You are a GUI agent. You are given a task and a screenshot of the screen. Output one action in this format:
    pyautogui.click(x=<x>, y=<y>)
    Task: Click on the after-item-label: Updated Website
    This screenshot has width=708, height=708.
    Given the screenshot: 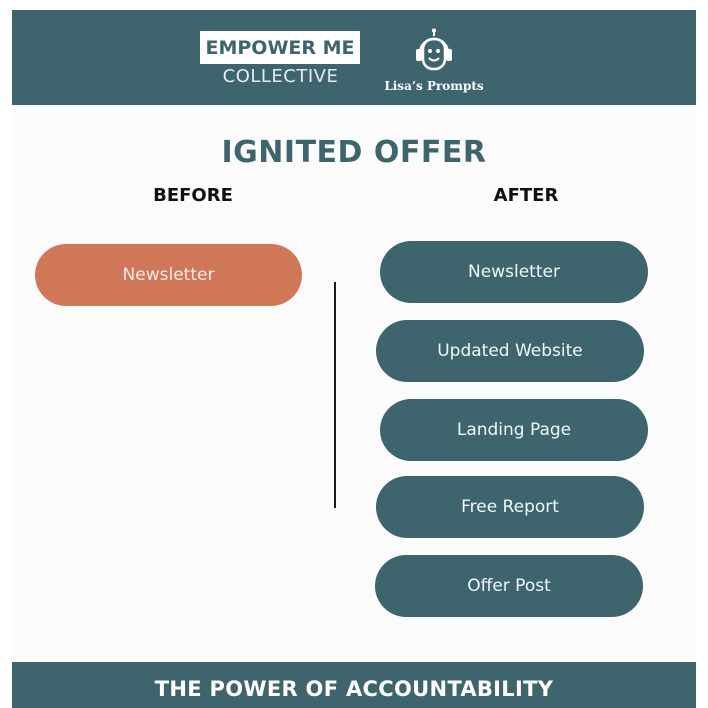 What is the action you would take?
    pyautogui.click(x=510, y=351)
    